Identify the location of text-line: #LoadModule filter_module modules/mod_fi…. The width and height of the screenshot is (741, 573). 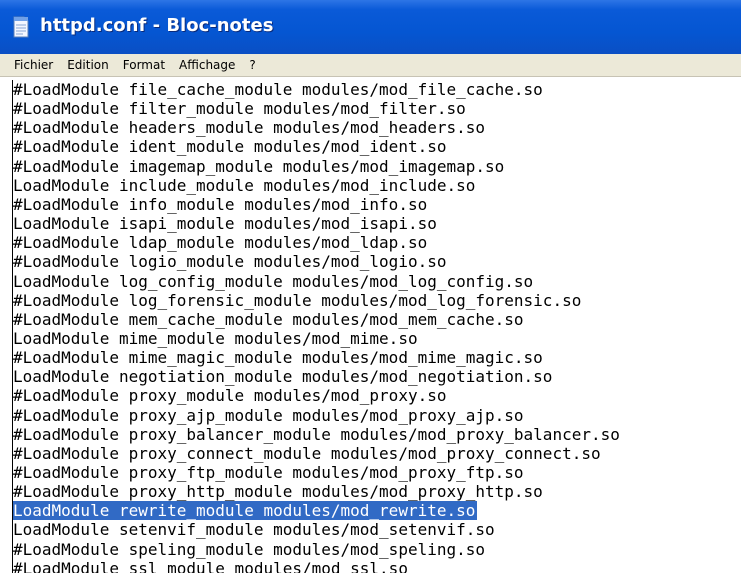
(239, 108).